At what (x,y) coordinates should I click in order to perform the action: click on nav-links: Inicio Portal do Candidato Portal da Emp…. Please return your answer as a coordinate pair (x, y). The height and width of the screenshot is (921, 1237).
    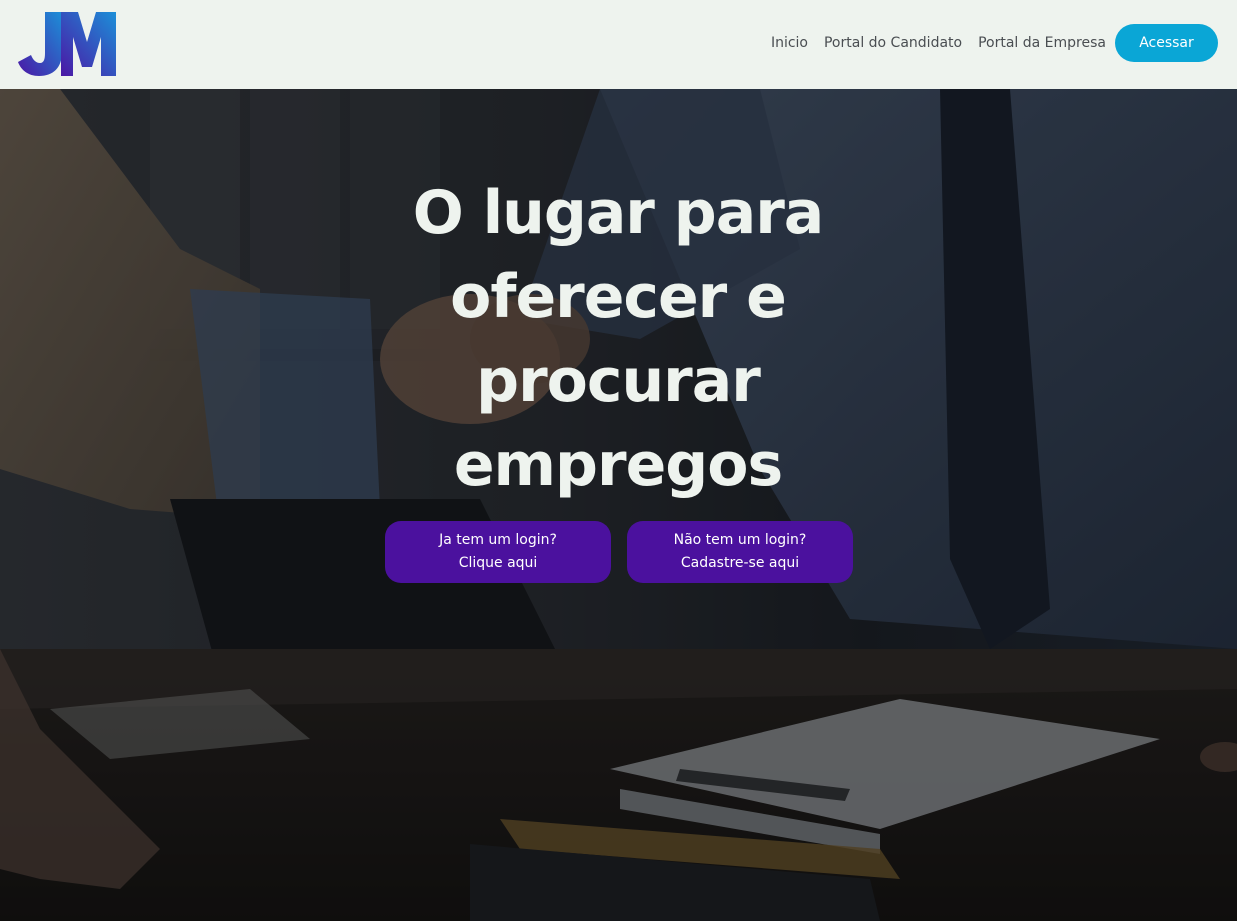
    Looking at the image, I should click on (994, 43).